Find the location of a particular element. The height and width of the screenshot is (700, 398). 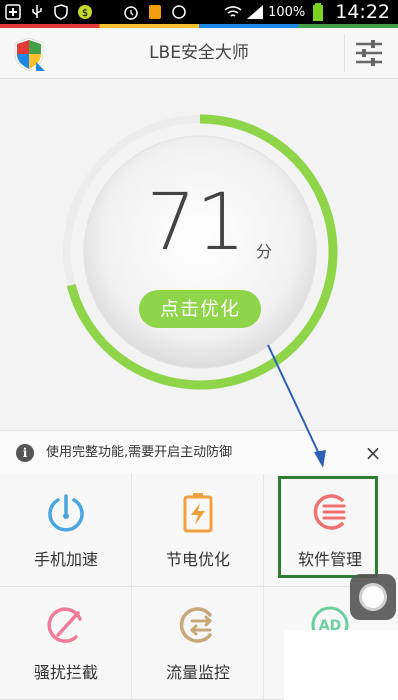

shield-logo-icon is located at coordinates (29, 54).